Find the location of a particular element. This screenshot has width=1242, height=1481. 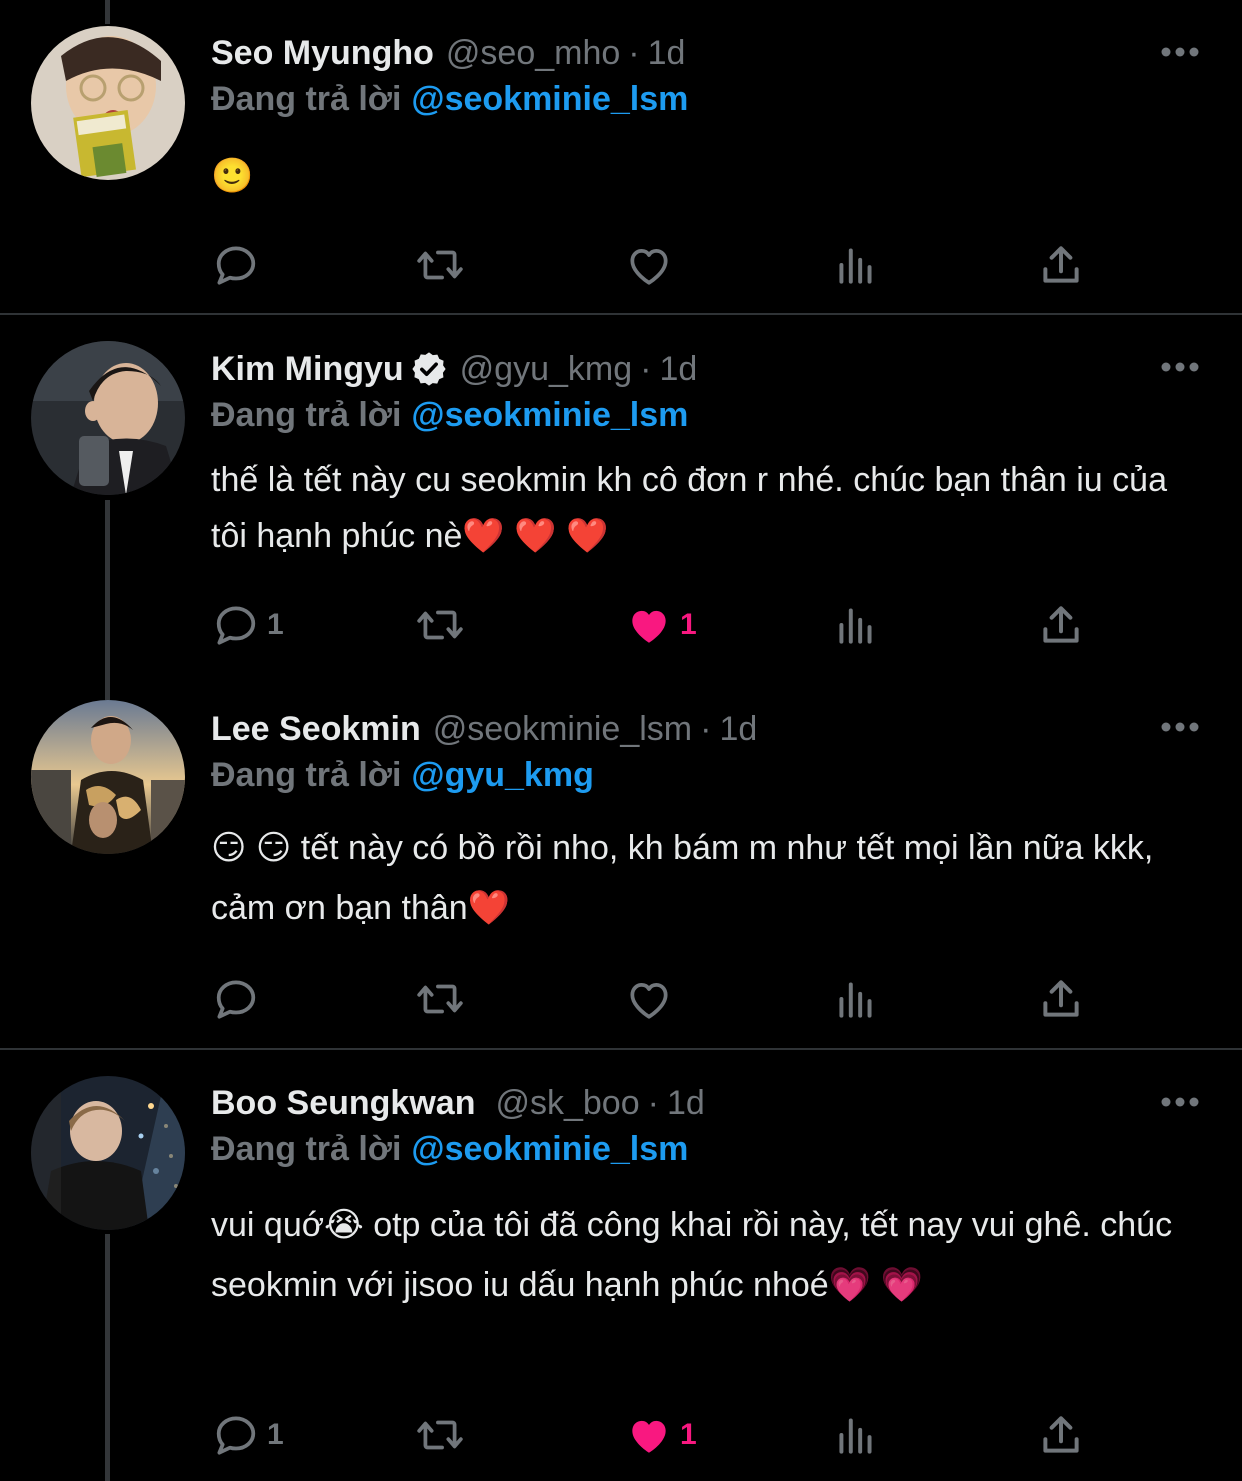

display-name: Lee Seokmin is located at coordinates (316, 729).